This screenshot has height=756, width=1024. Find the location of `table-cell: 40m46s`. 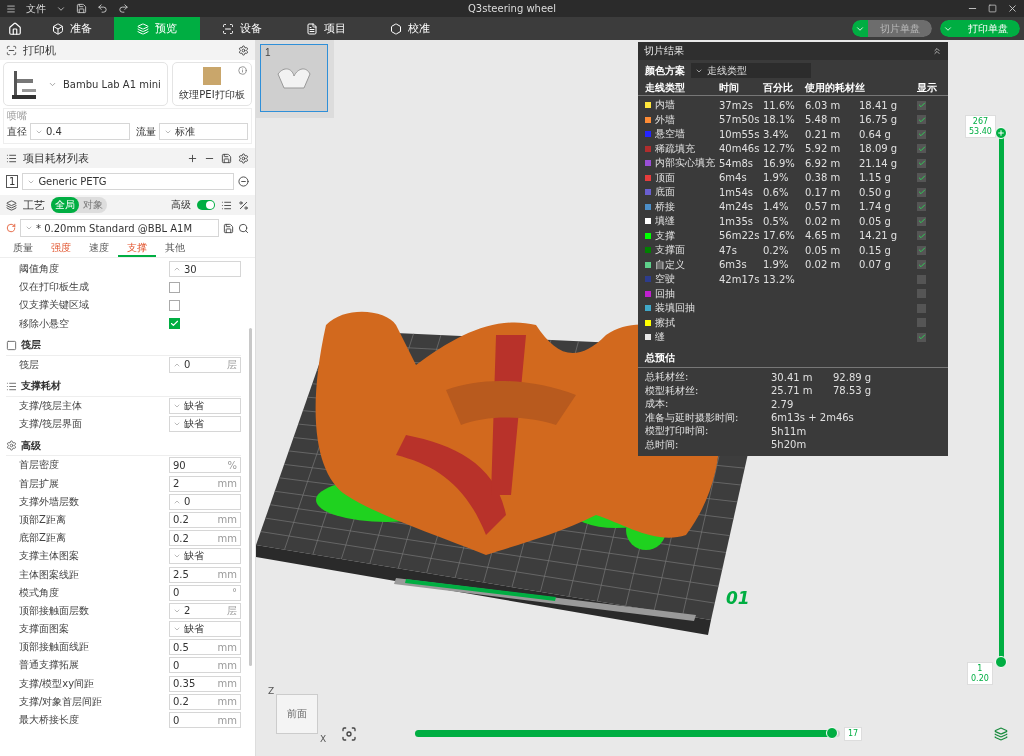

table-cell: 40m46s is located at coordinates (739, 149).